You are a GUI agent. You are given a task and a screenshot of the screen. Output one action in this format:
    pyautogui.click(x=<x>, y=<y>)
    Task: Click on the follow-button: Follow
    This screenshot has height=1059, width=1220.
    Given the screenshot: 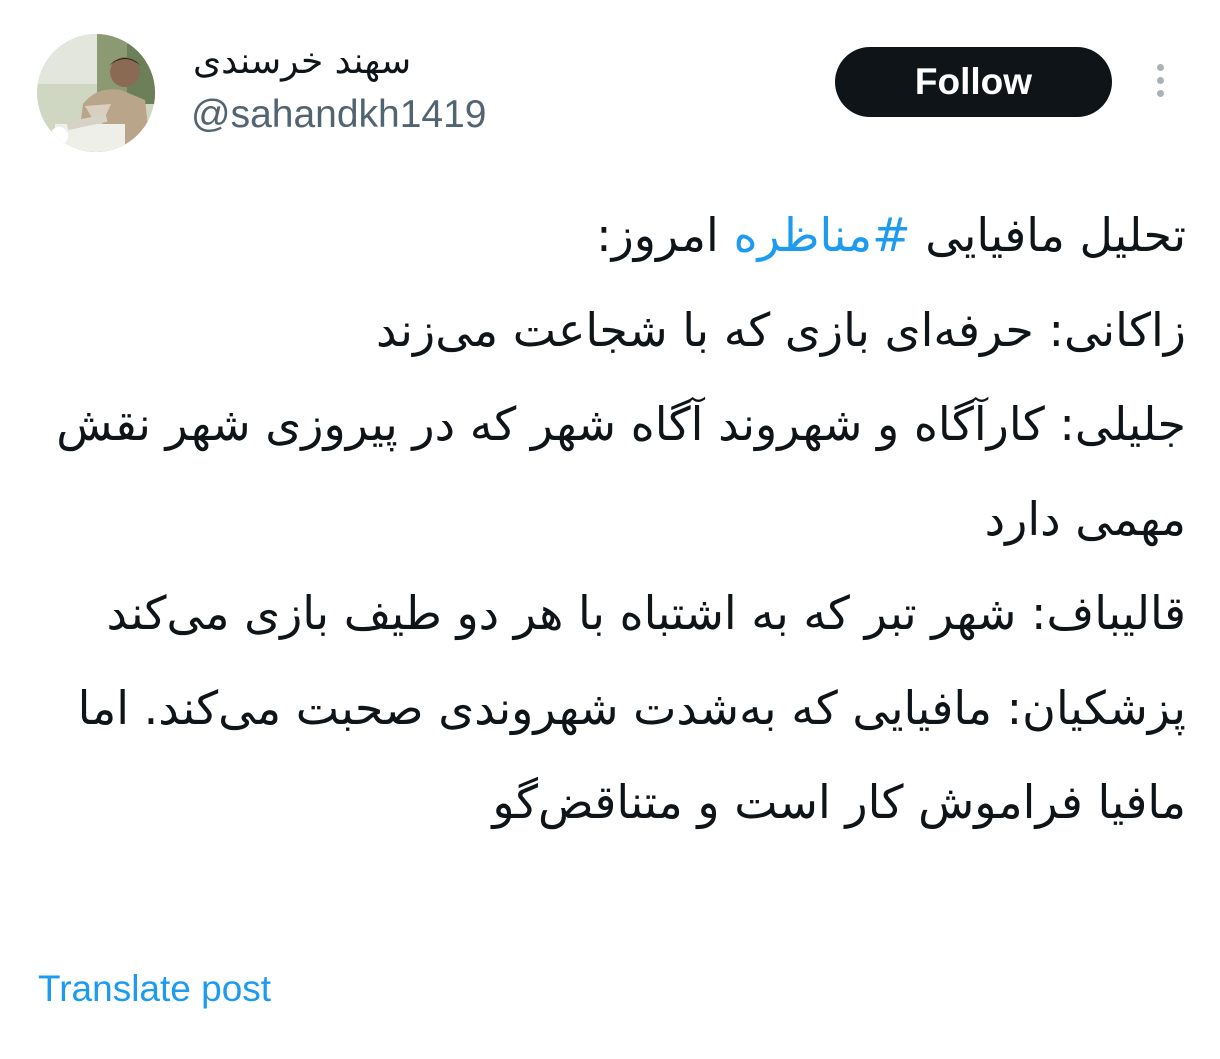 What is the action you would take?
    pyautogui.click(x=973, y=82)
    